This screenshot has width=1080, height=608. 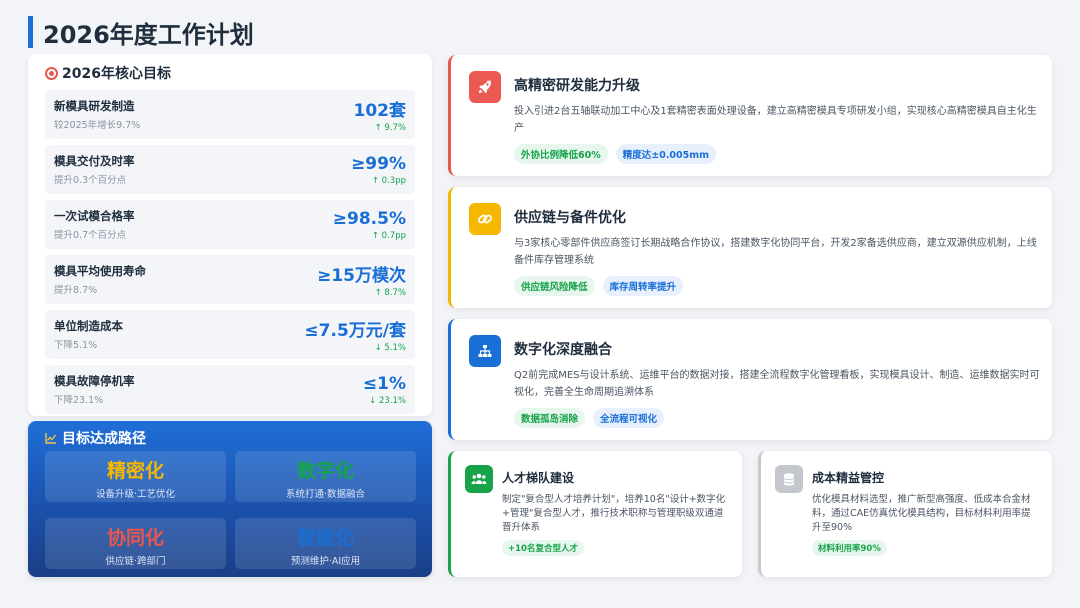 I want to click on tag: 库存周转率提升, so click(x=643, y=286).